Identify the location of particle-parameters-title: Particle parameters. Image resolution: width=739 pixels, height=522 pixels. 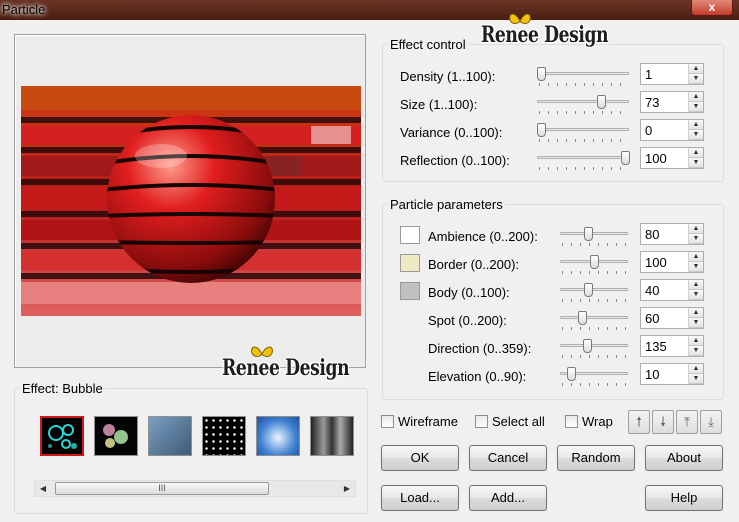
(446, 204).